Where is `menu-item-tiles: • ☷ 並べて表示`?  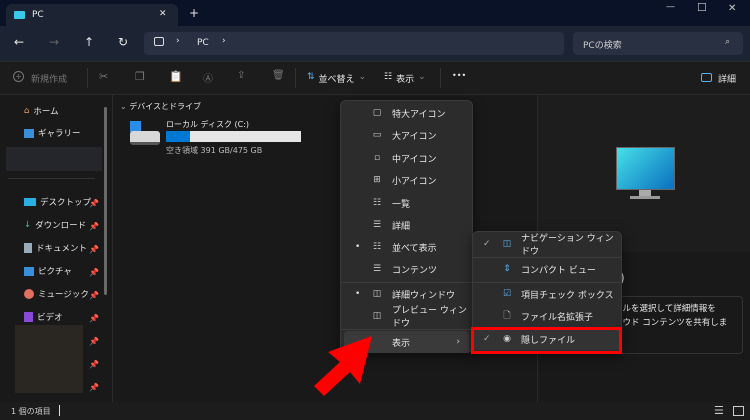 menu-item-tiles: • ☷ 並べて表示 is located at coordinates (406, 247).